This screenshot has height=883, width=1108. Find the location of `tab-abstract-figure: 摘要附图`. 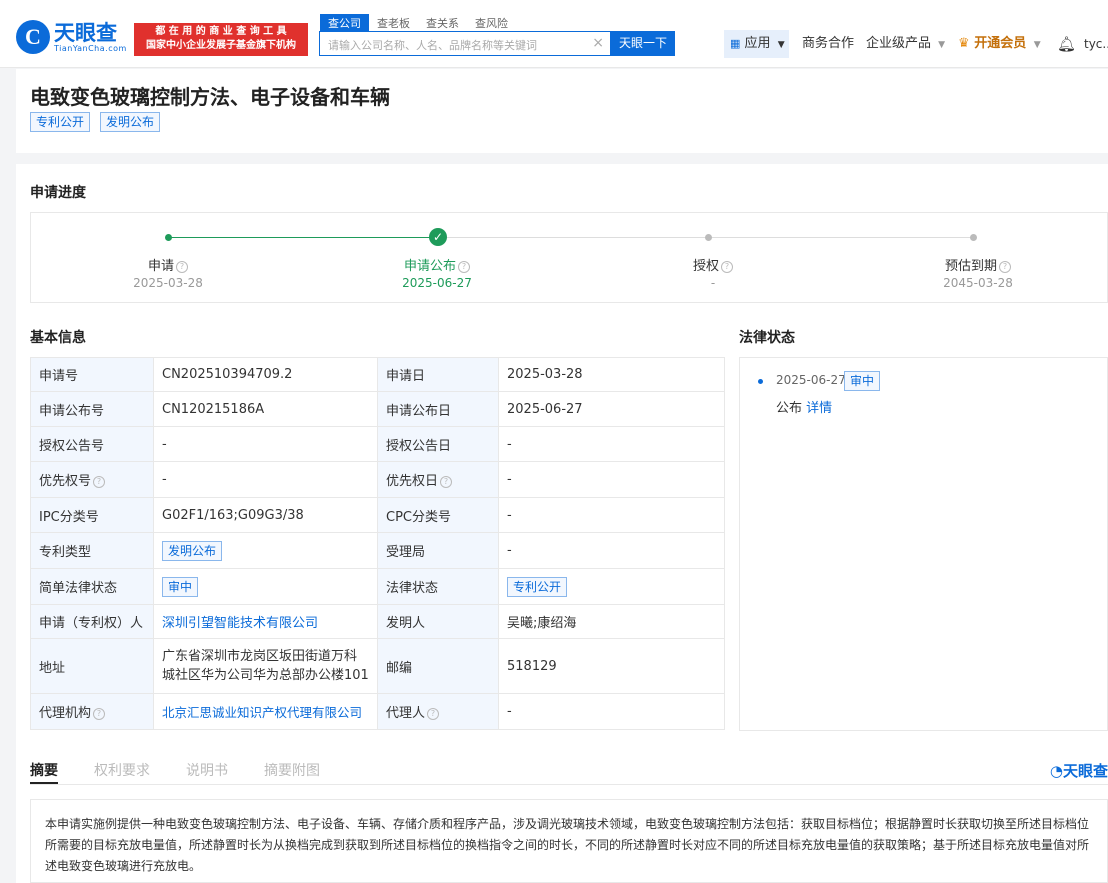

tab-abstract-figure: 摘要附图 is located at coordinates (292, 770).